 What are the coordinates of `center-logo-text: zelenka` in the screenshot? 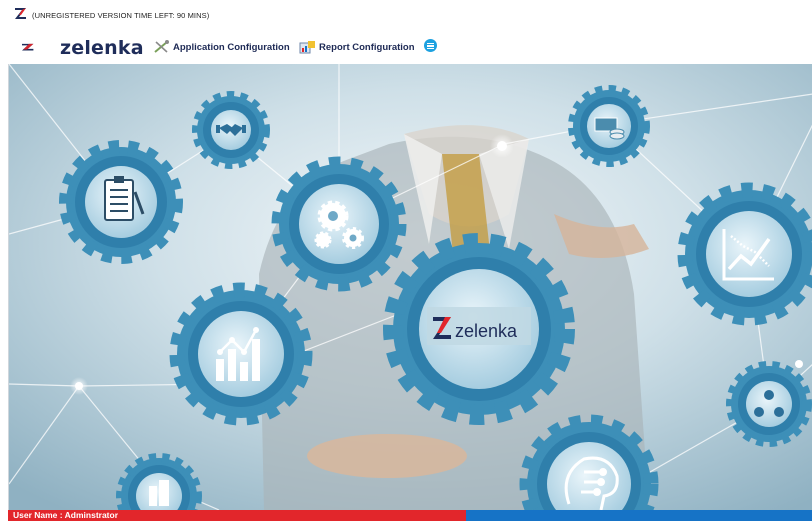 It's located at (486, 331).